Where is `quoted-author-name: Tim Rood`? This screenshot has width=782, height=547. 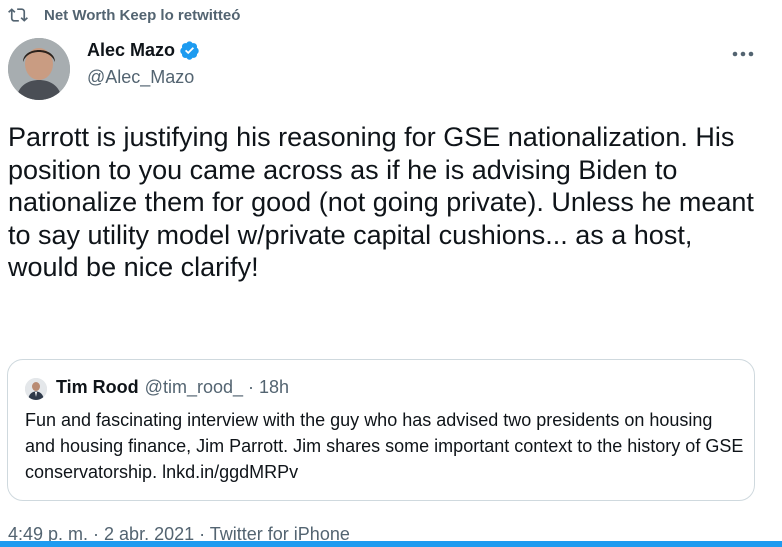 quoted-author-name: Tim Rood is located at coordinates (97, 387).